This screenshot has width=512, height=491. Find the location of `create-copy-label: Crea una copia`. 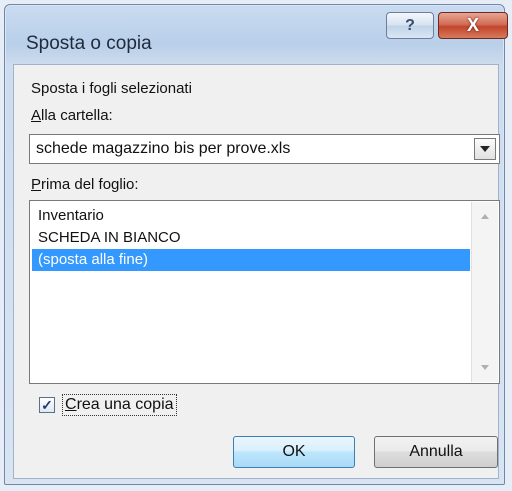

create-copy-label: Crea una copia is located at coordinates (119, 405).